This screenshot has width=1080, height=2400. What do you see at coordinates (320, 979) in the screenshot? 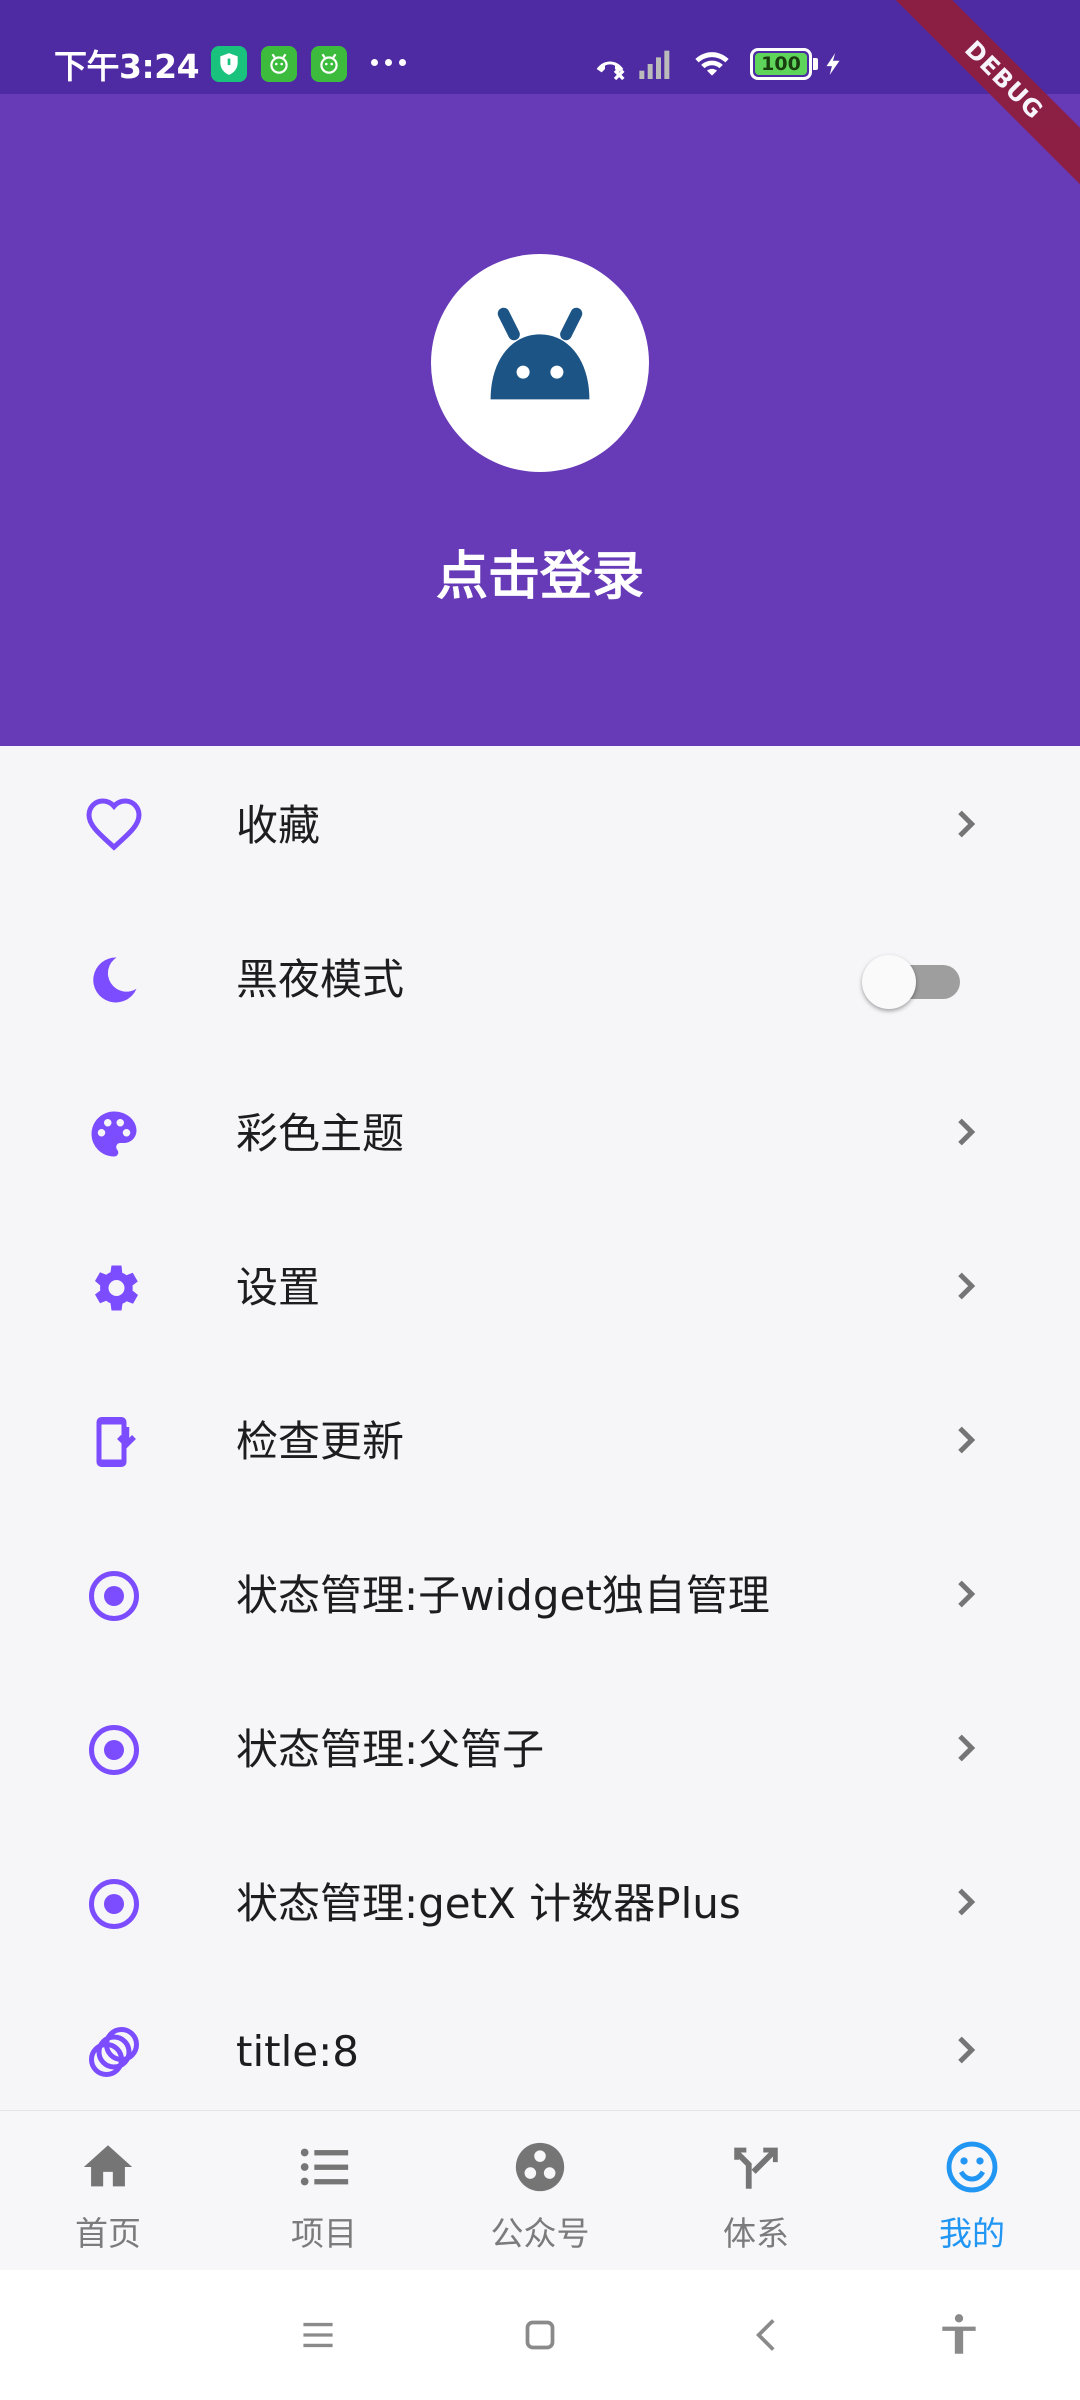
I see `menu-item-label: 黑夜模式` at bounding box center [320, 979].